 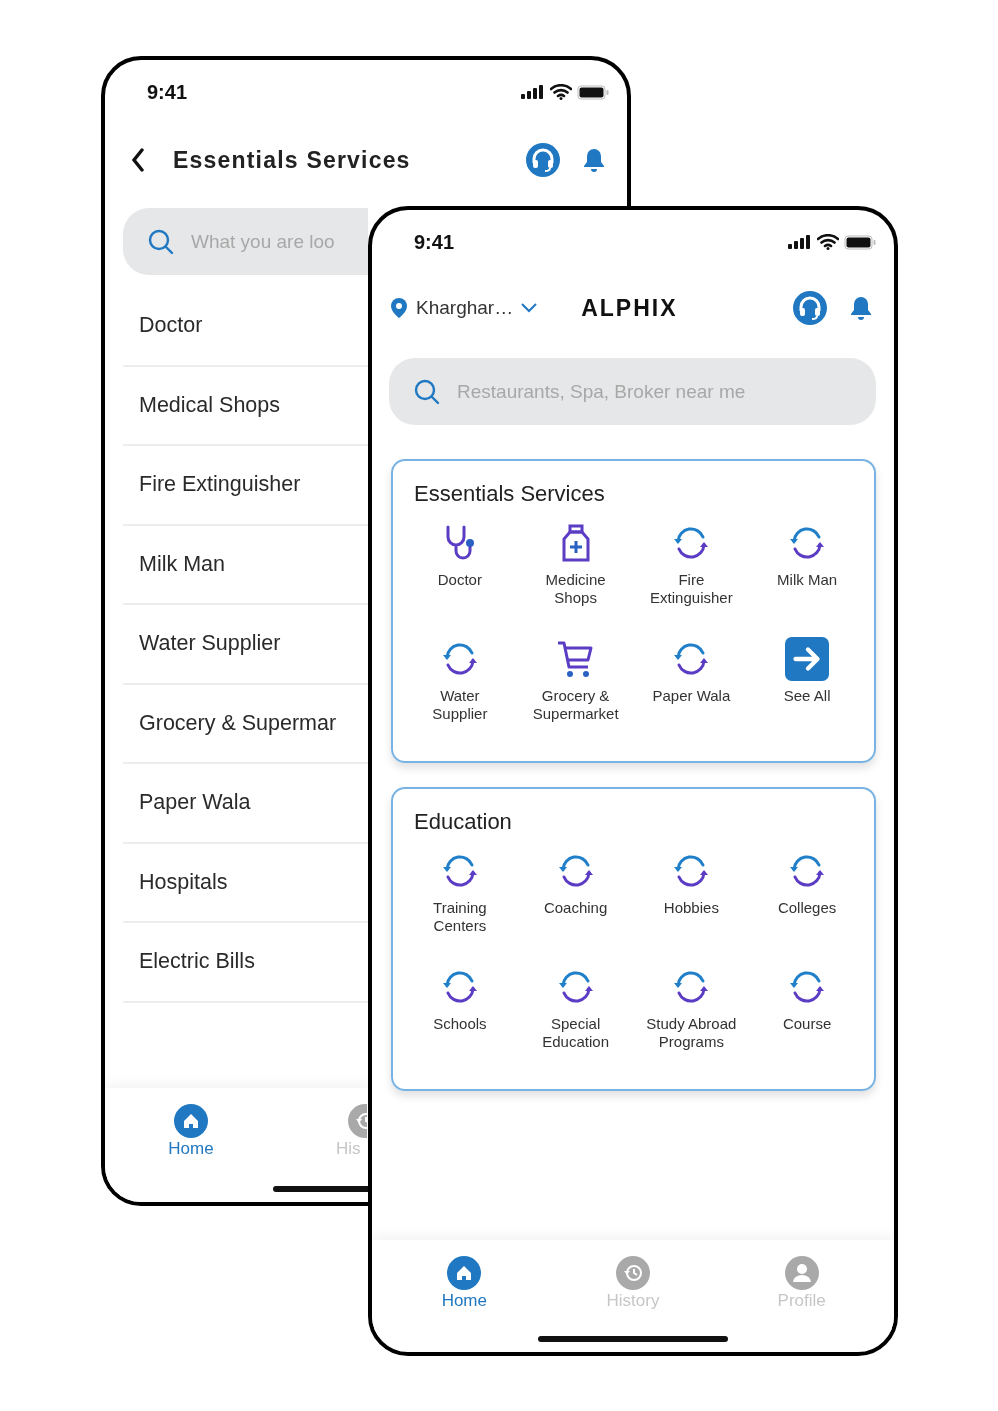 What do you see at coordinates (807, 692) in the screenshot?
I see `category-tile: See All` at bounding box center [807, 692].